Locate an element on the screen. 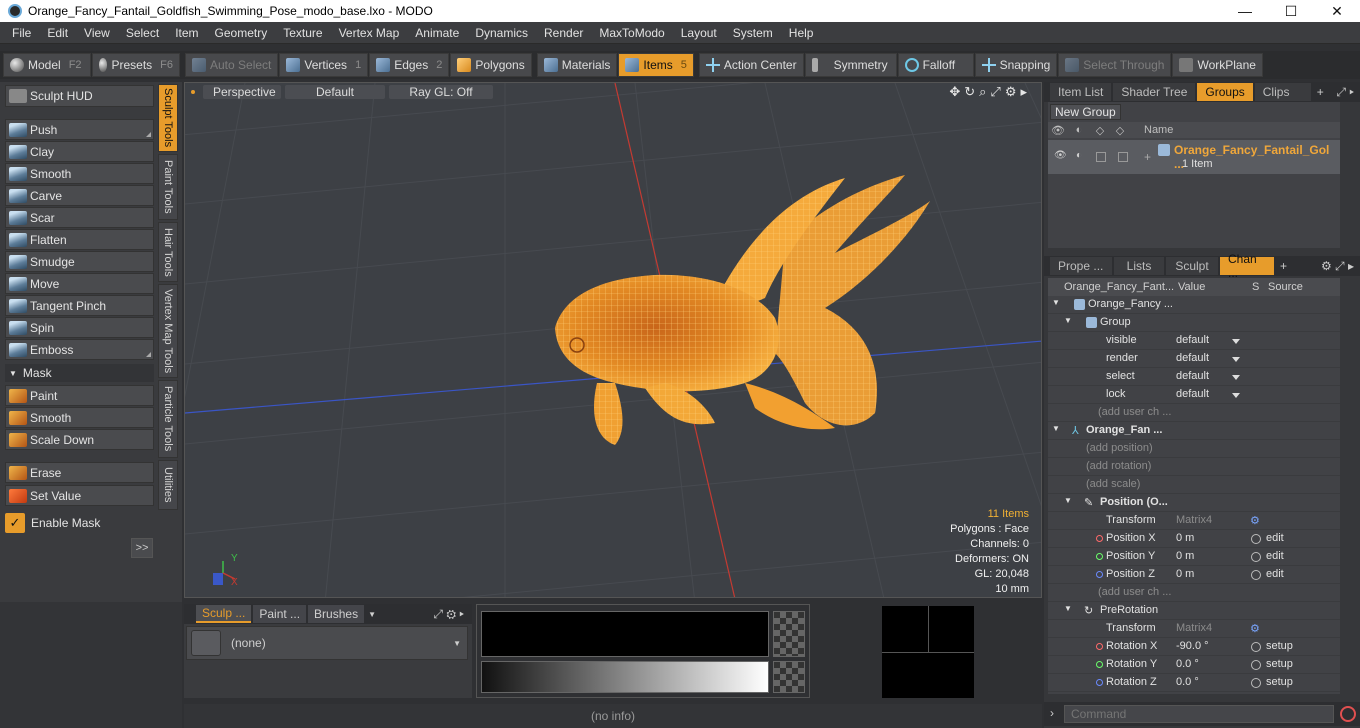  tool-smooth: Smooth is located at coordinates (79, 173).